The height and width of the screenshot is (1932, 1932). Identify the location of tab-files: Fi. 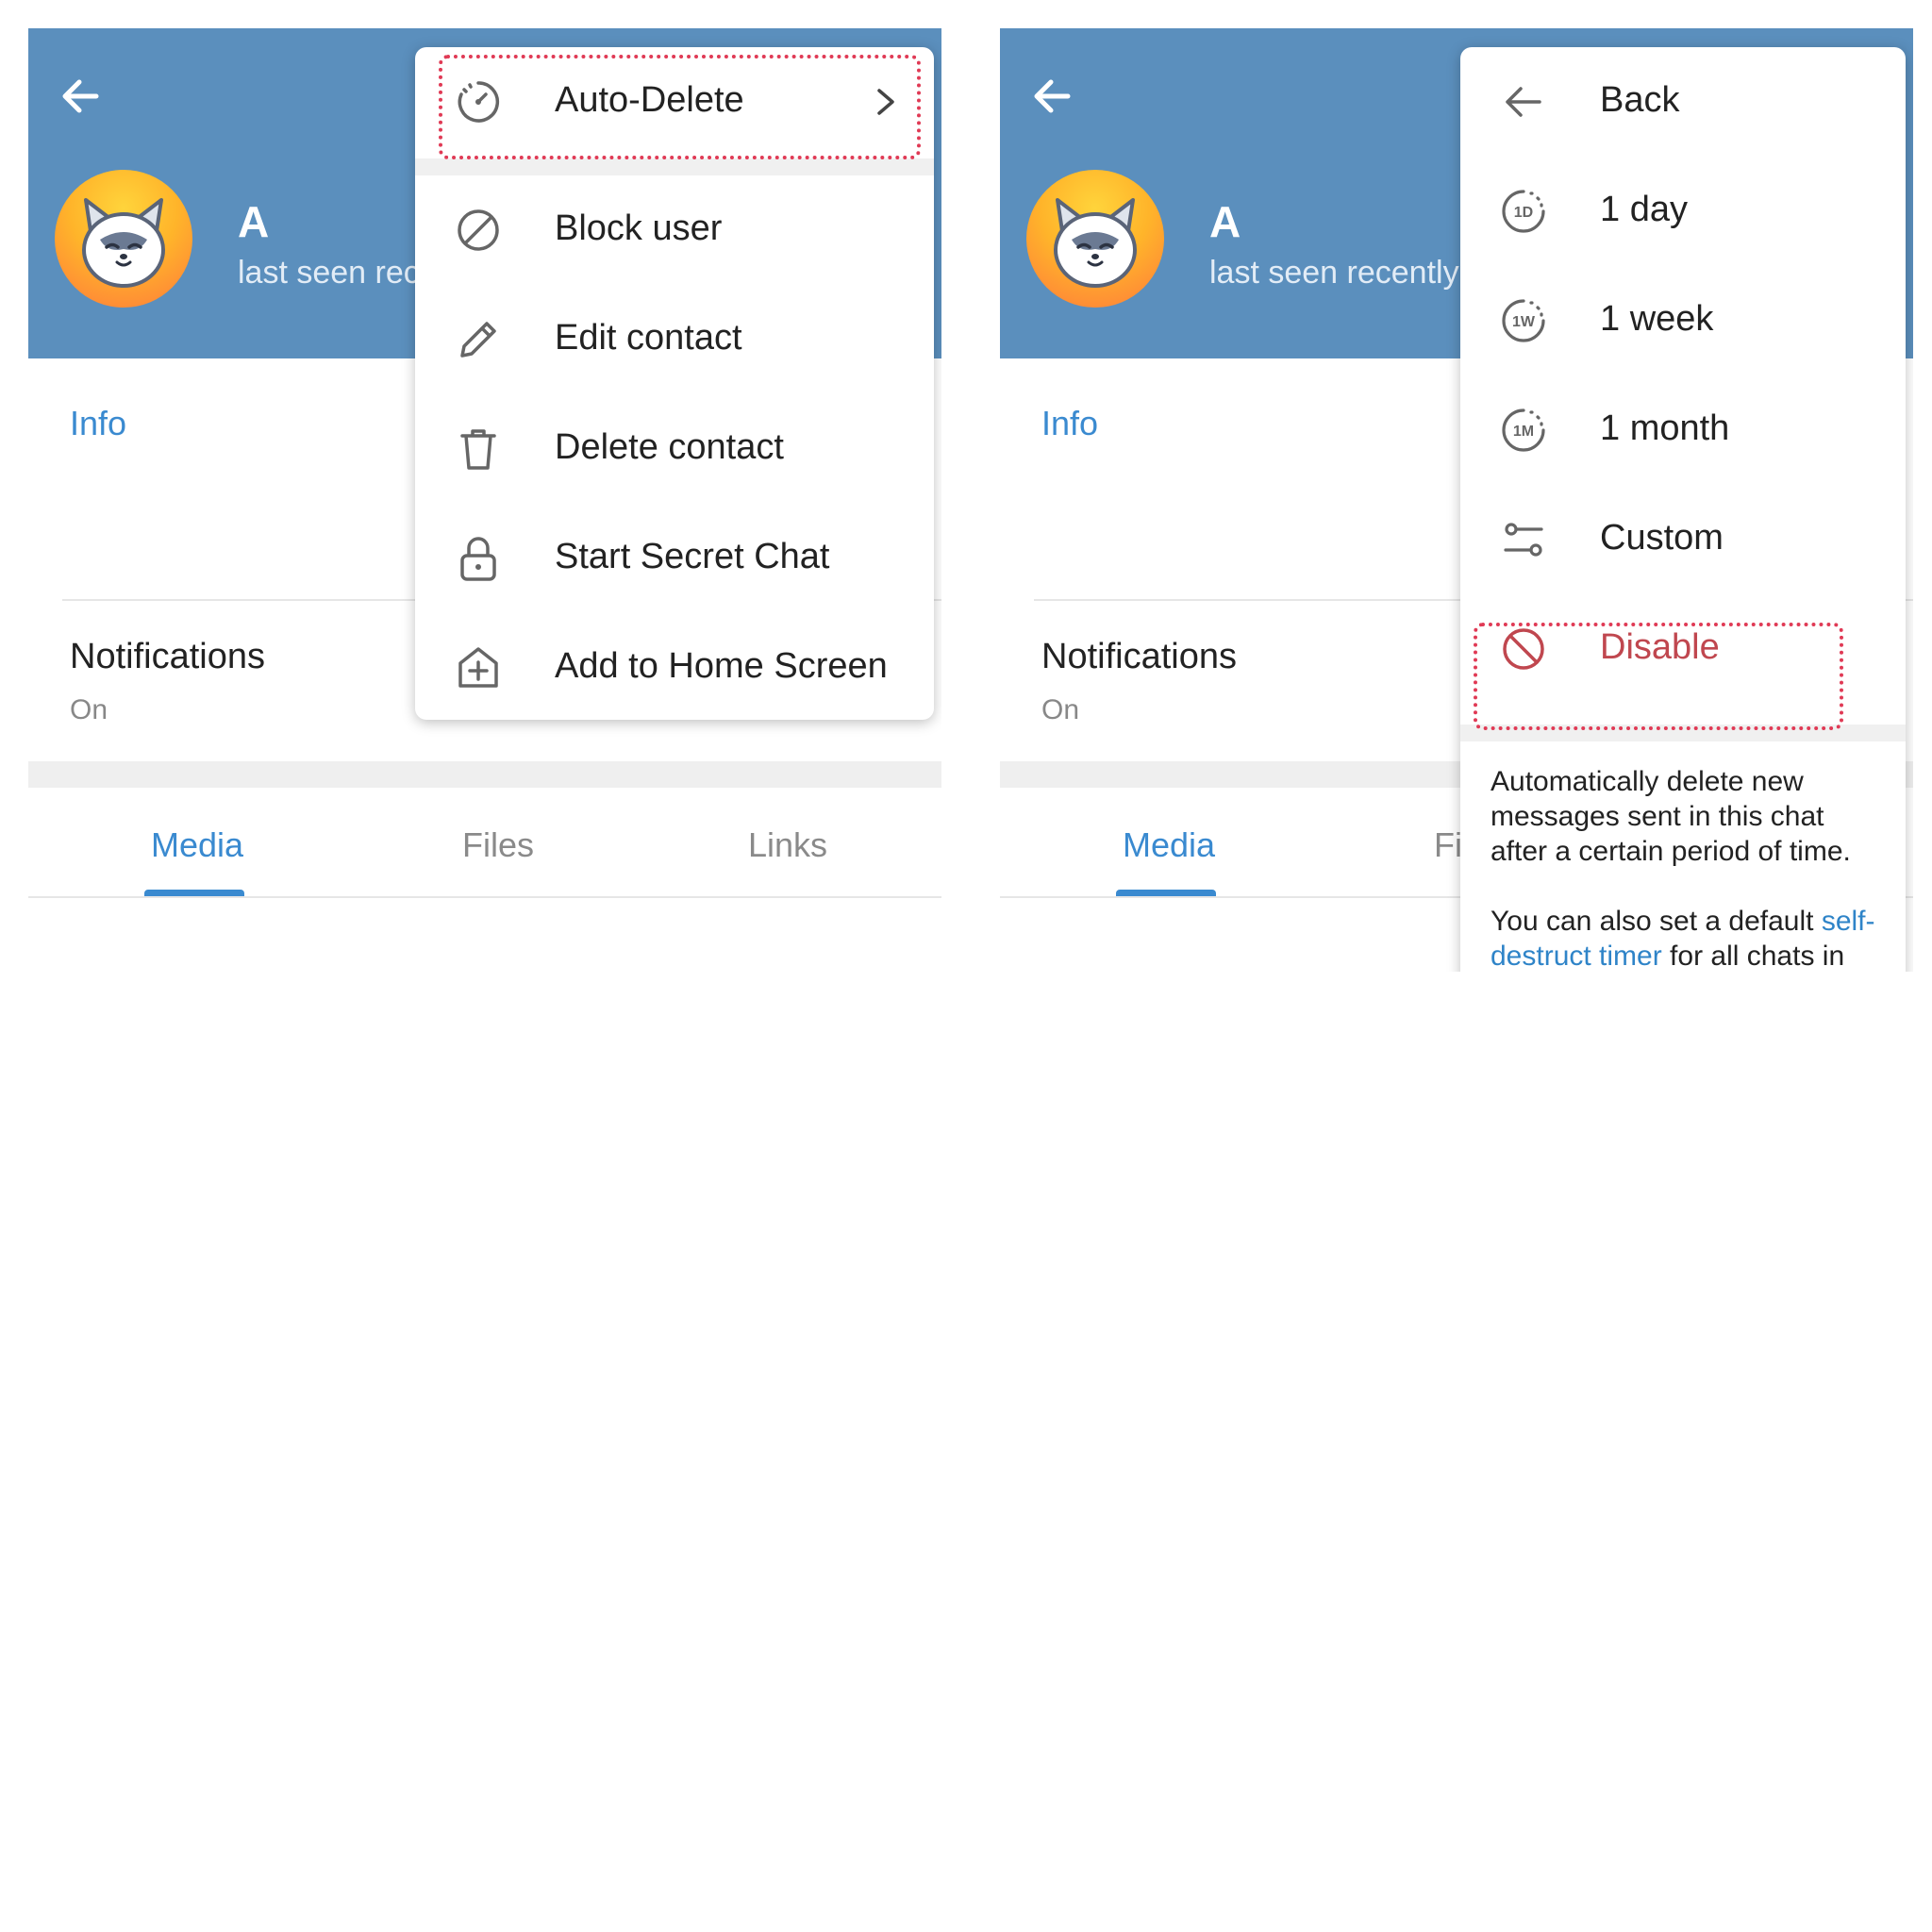
(1448, 845).